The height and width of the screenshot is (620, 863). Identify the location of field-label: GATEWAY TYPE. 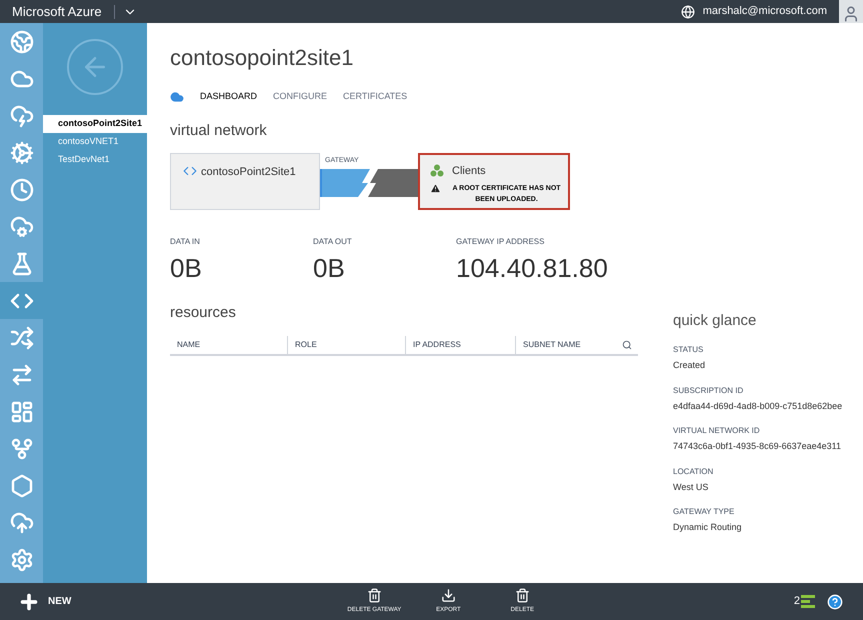
(704, 512).